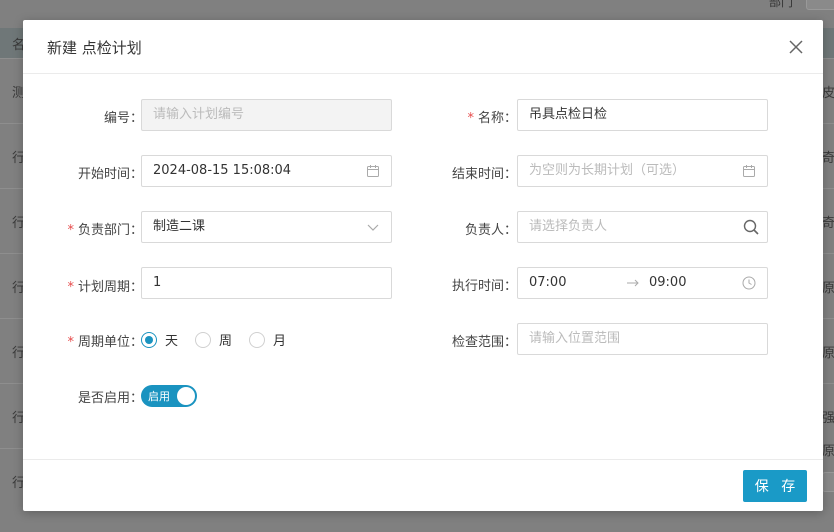  Describe the element at coordinates (213, 339) in the screenshot. I see `period-unit-week-radio: 周` at that location.